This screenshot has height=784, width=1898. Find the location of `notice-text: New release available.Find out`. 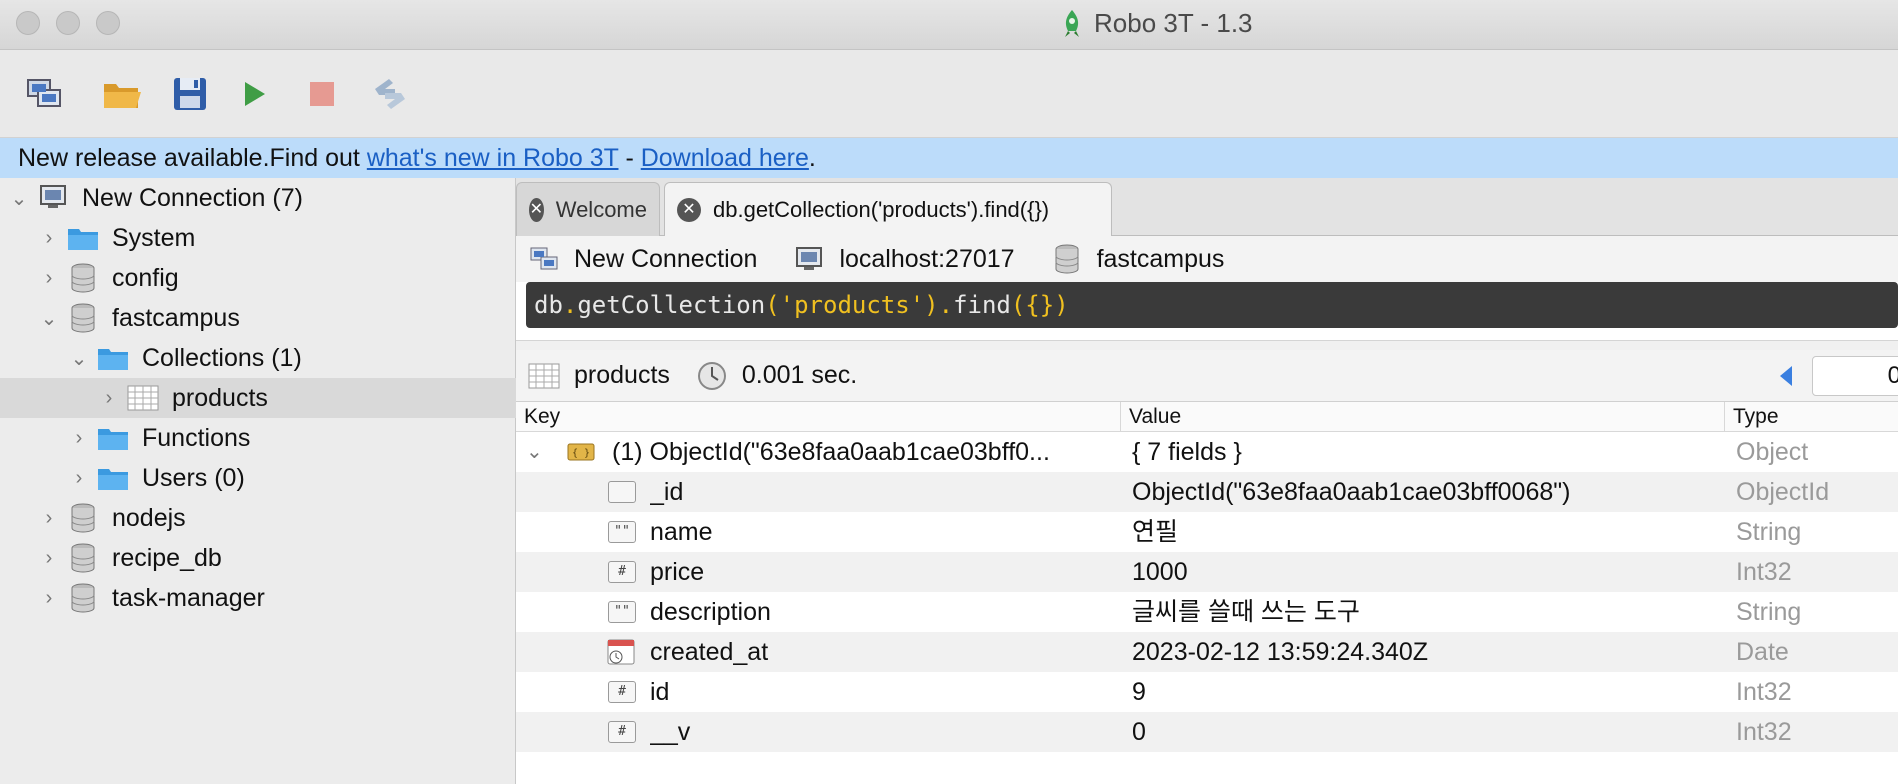

notice-text: New release available.Find out is located at coordinates (192, 158).